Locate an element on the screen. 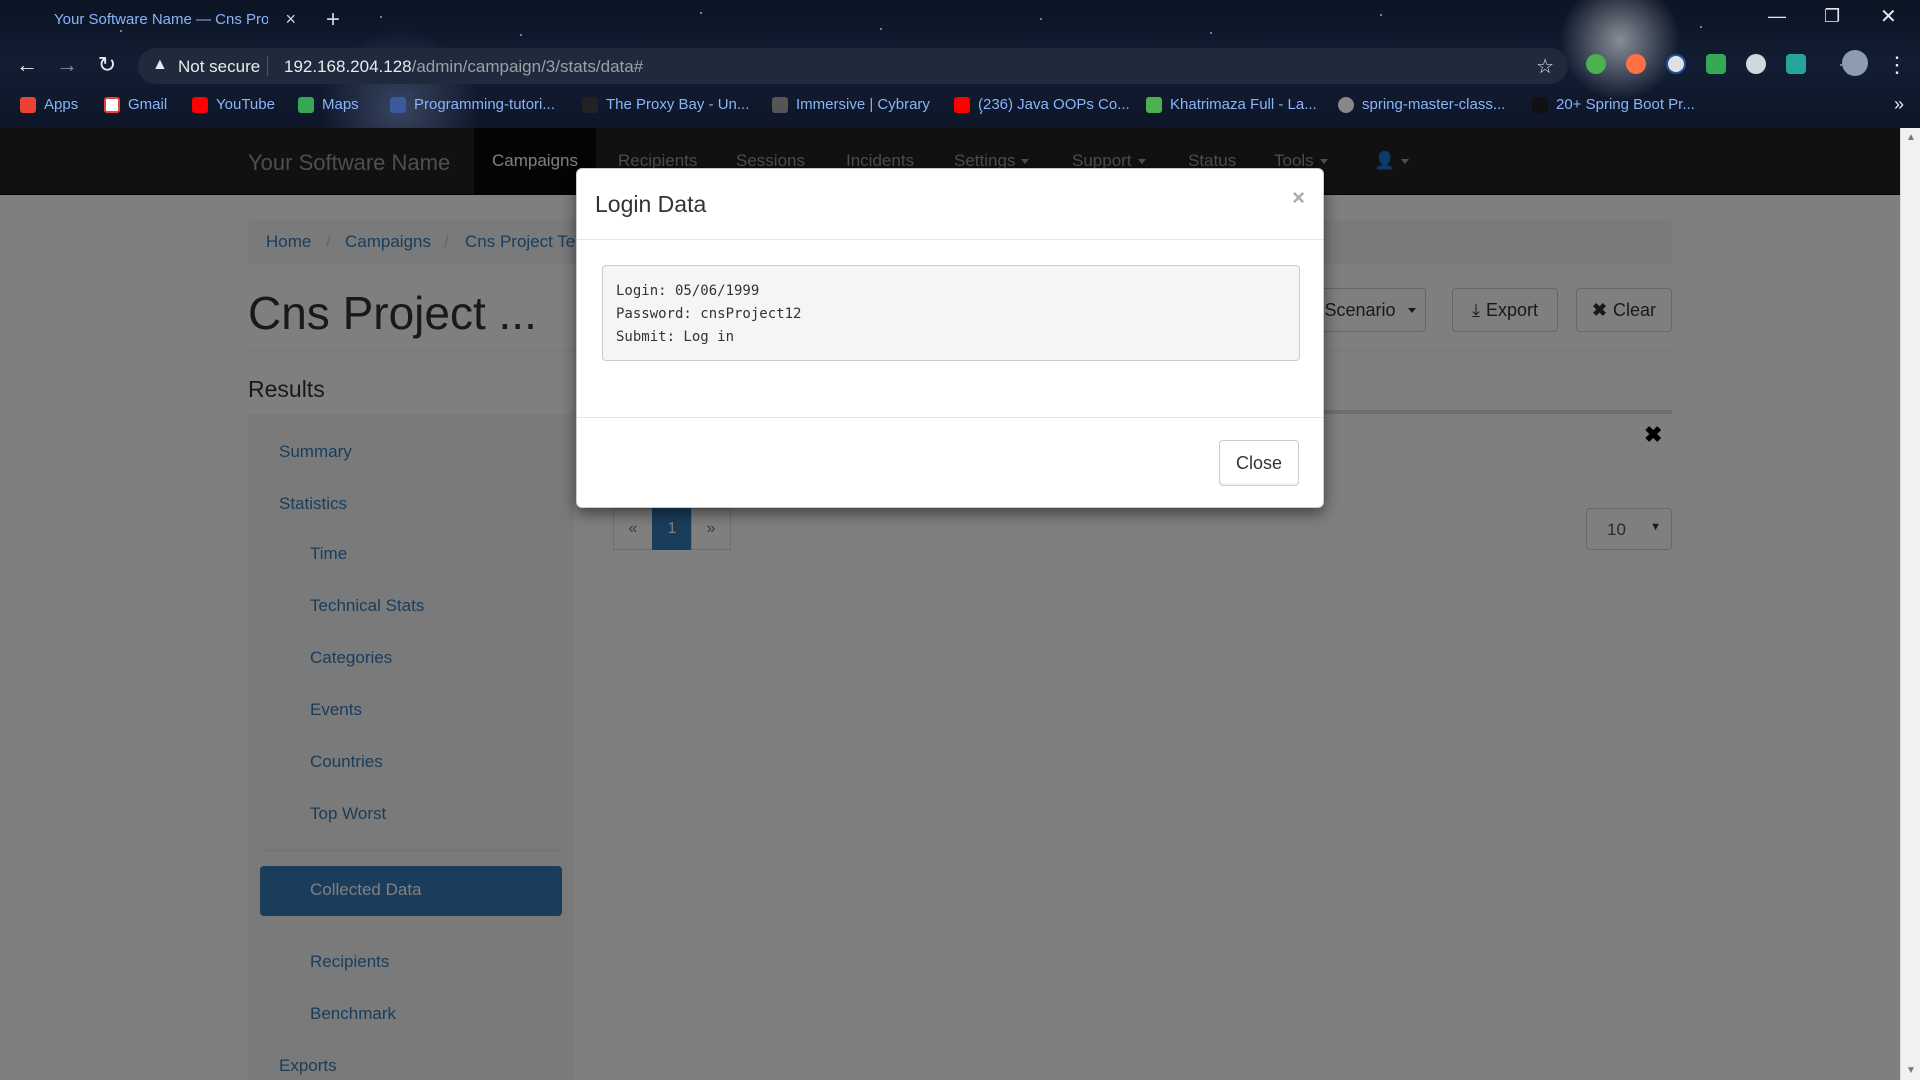 Image resolution: width=1920 pixels, height=1080 pixels. bookmark-star-icon: ☆ is located at coordinates (1545, 66).